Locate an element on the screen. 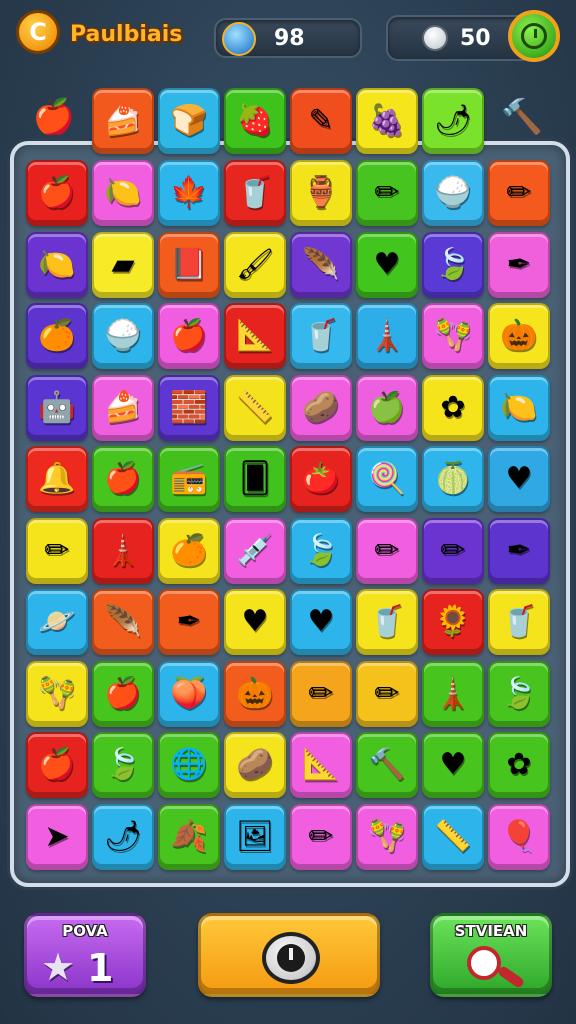 The width and height of the screenshot is (576, 1024). hints-counter: 98 is located at coordinates (288, 38).